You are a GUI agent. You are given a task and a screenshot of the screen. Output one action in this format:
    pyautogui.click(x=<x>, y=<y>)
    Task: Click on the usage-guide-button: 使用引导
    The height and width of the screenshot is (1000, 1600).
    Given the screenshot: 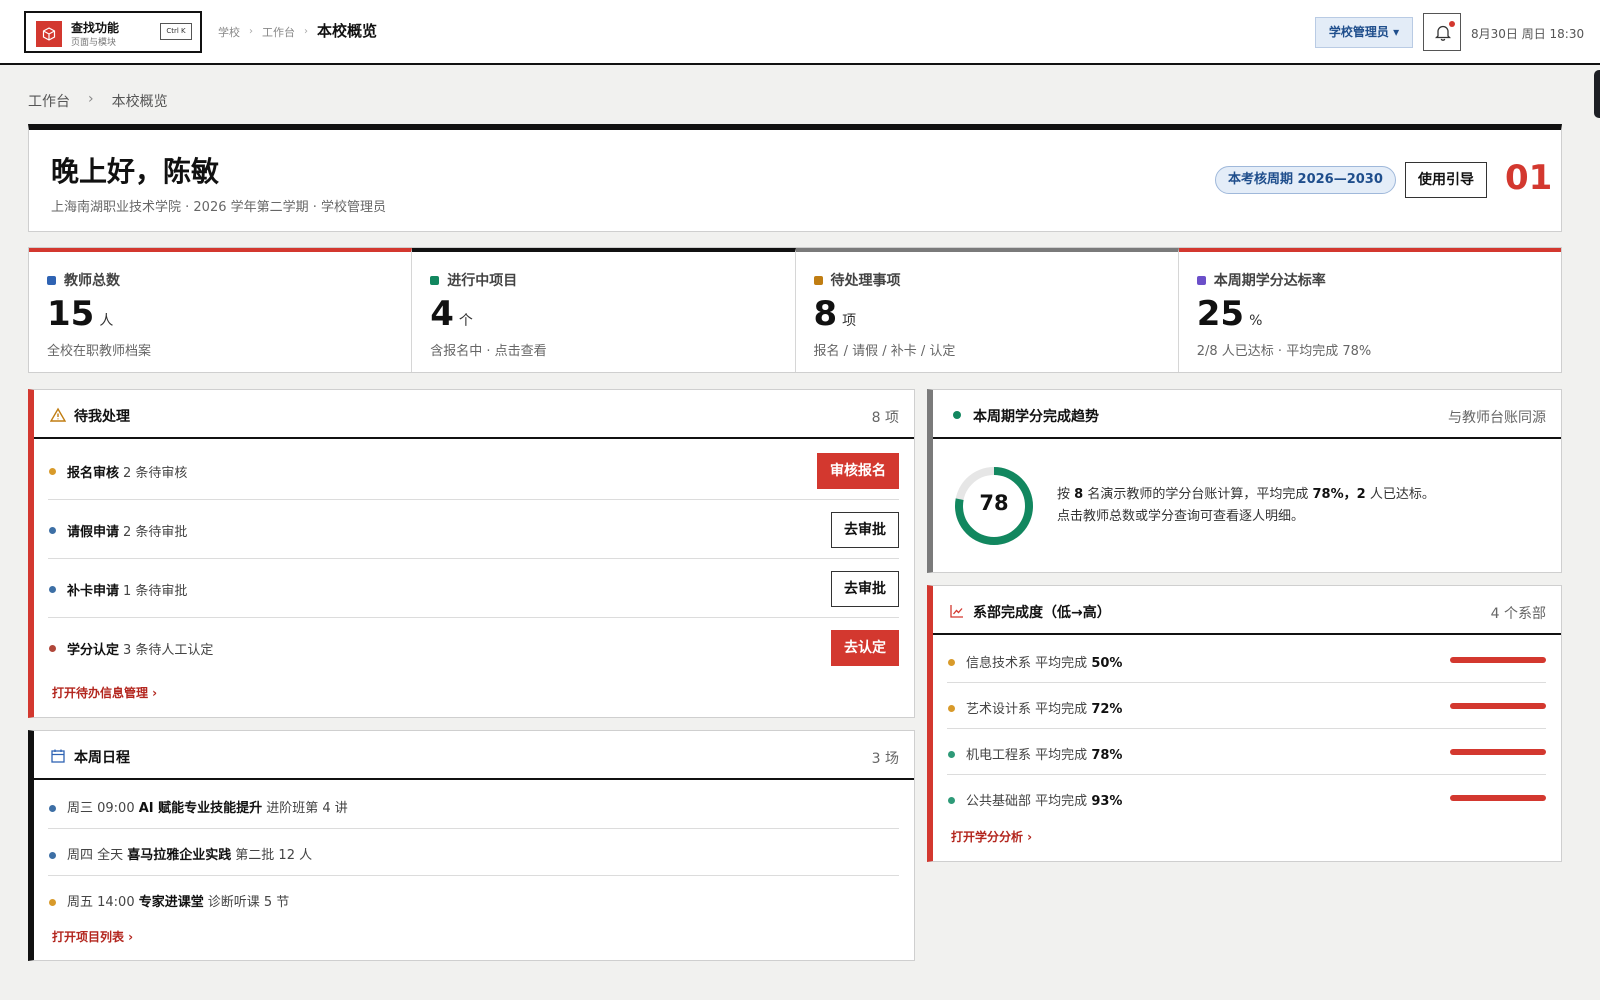 What is the action you would take?
    pyautogui.click(x=1446, y=180)
    